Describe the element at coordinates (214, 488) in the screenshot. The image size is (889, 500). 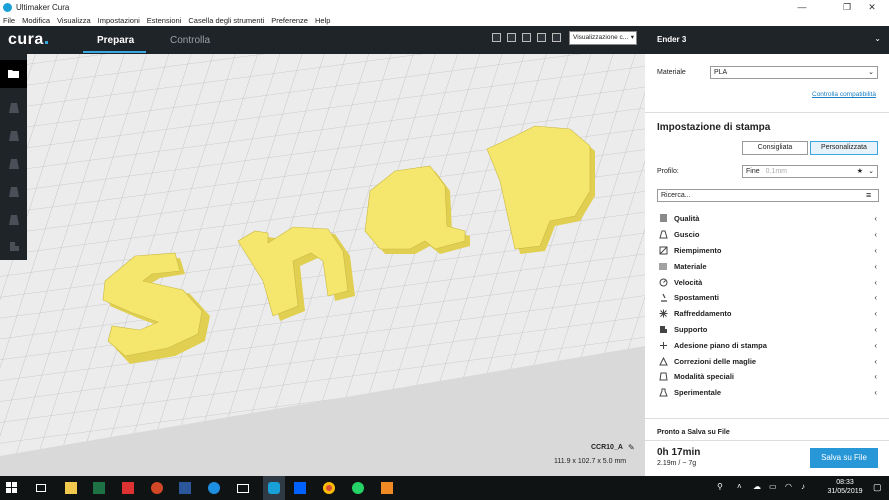
I see `edge-icon` at that location.